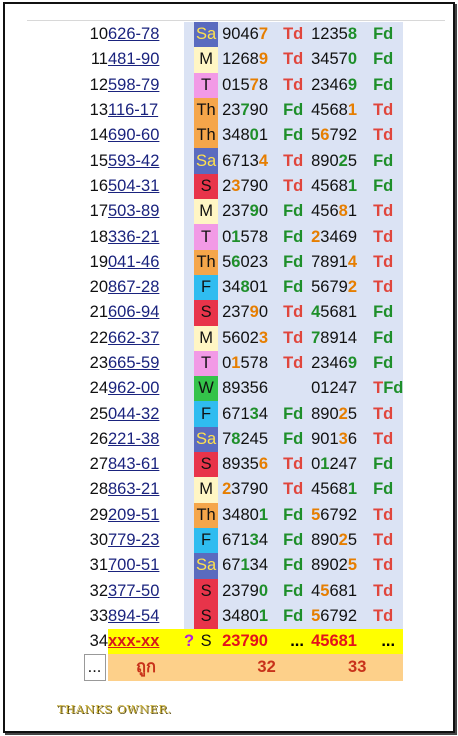  What do you see at coordinates (94, 212) in the screenshot?
I see `row-number: 17` at bounding box center [94, 212].